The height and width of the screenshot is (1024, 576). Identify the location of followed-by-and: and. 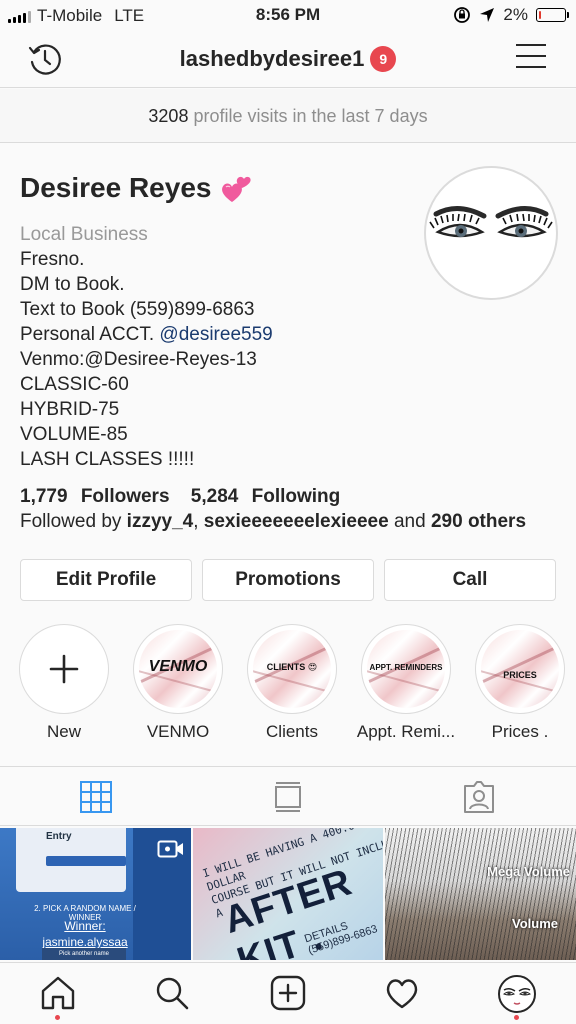
(409, 521).